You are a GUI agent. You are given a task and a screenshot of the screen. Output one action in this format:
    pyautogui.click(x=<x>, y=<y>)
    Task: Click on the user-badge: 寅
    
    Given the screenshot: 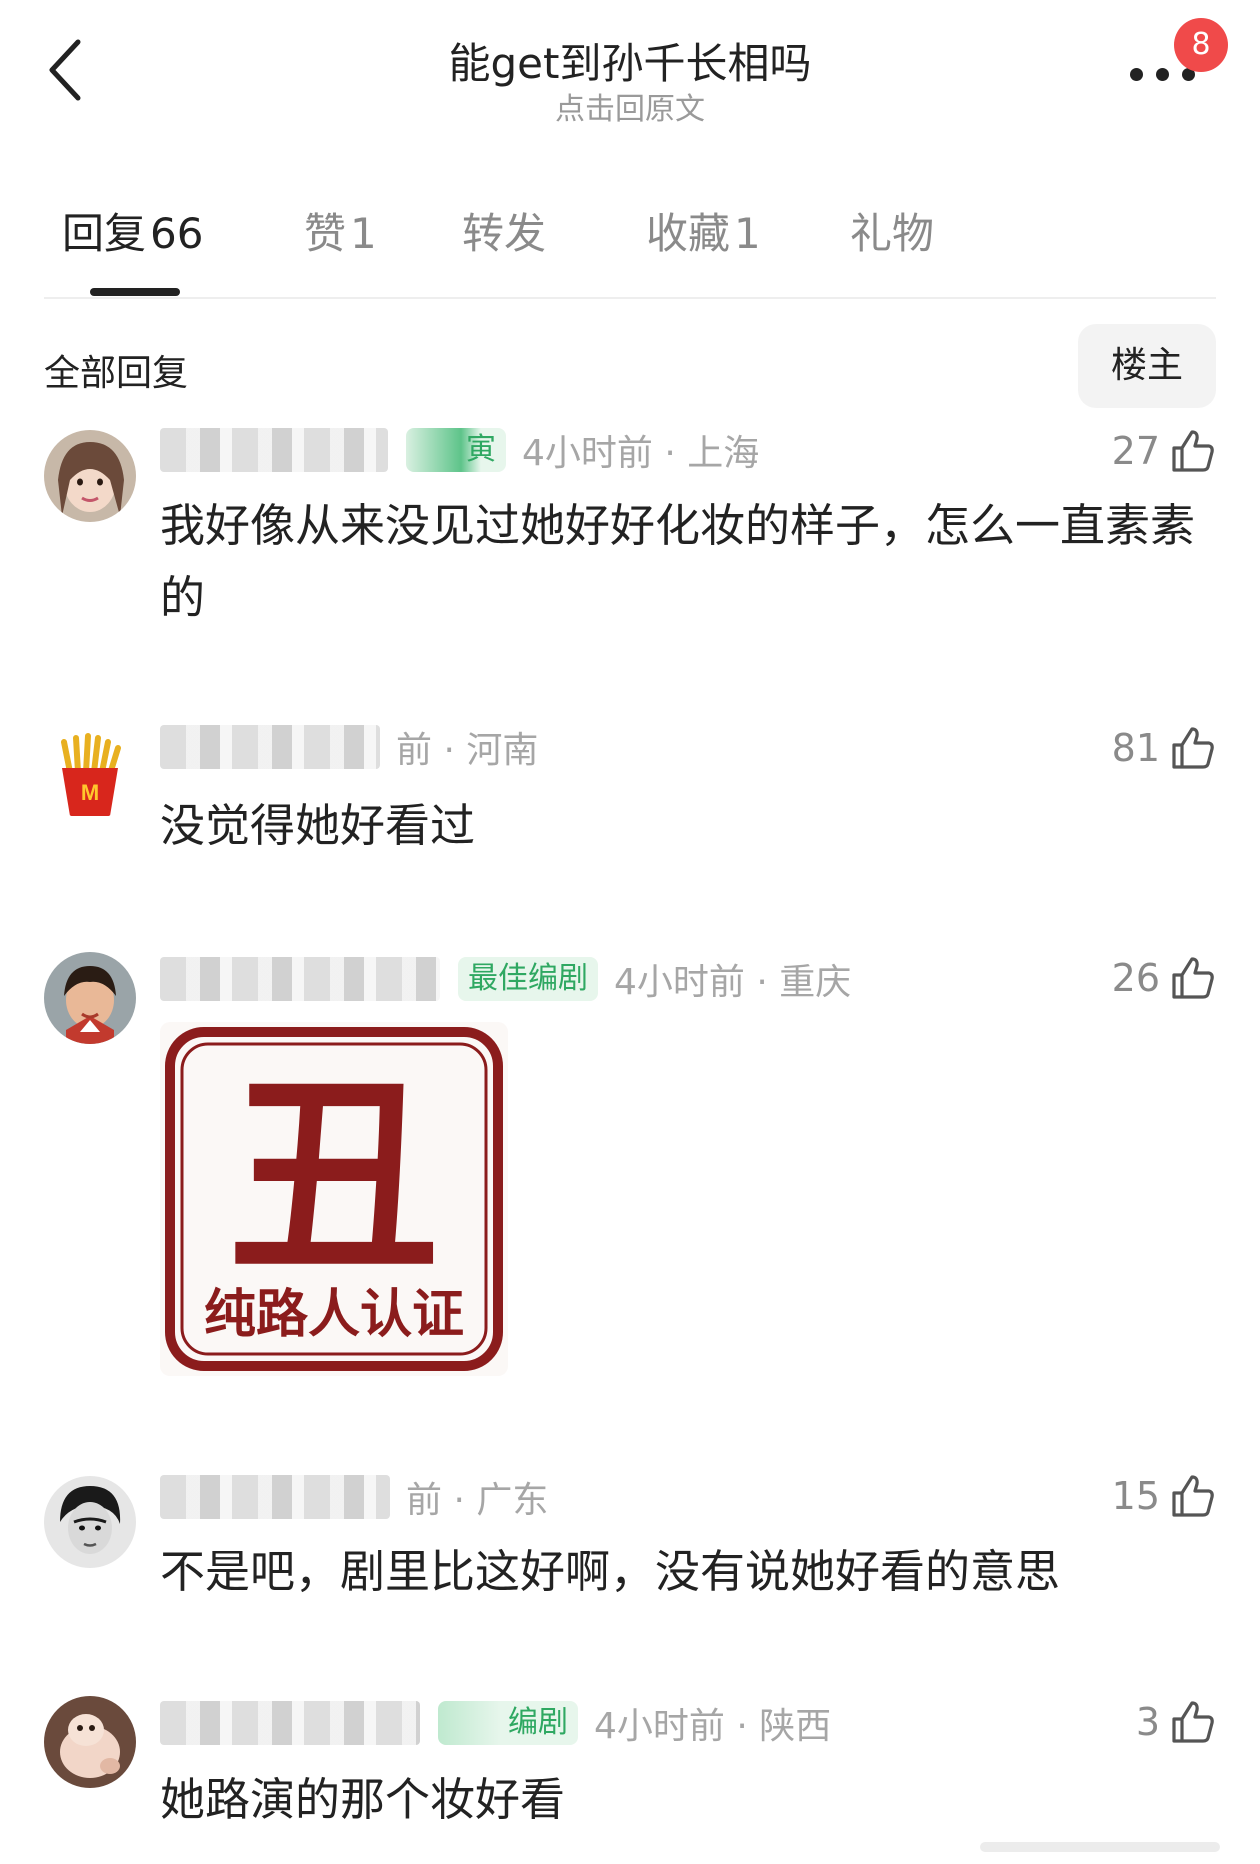 What is the action you would take?
    pyautogui.click(x=456, y=450)
    